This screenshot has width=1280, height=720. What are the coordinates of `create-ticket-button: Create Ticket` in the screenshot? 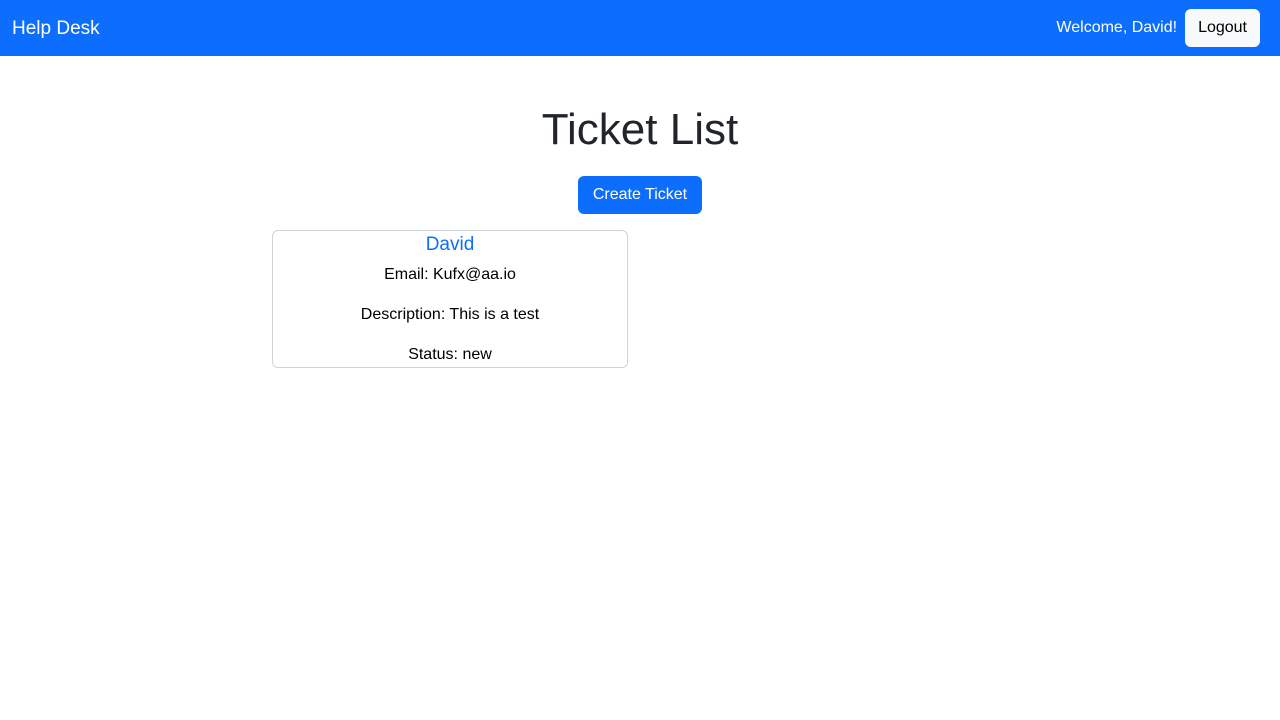 It's located at (640, 195).